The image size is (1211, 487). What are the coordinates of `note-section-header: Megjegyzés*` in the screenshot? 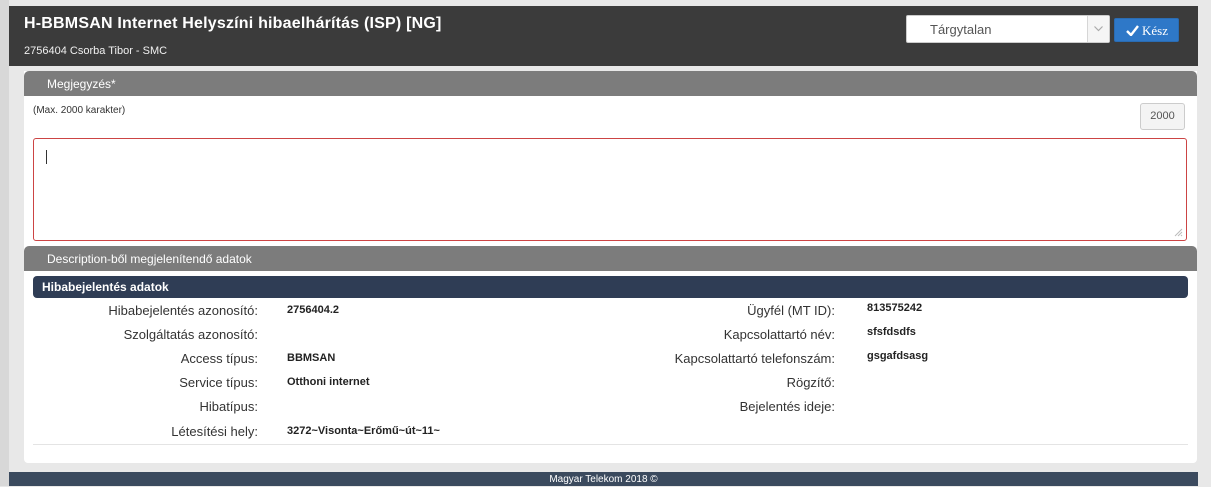 It's located at (610, 83).